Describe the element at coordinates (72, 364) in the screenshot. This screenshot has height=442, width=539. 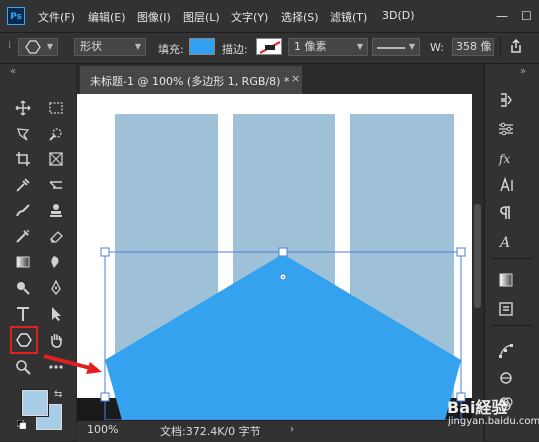
I see `red-arrow-annotation` at that location.